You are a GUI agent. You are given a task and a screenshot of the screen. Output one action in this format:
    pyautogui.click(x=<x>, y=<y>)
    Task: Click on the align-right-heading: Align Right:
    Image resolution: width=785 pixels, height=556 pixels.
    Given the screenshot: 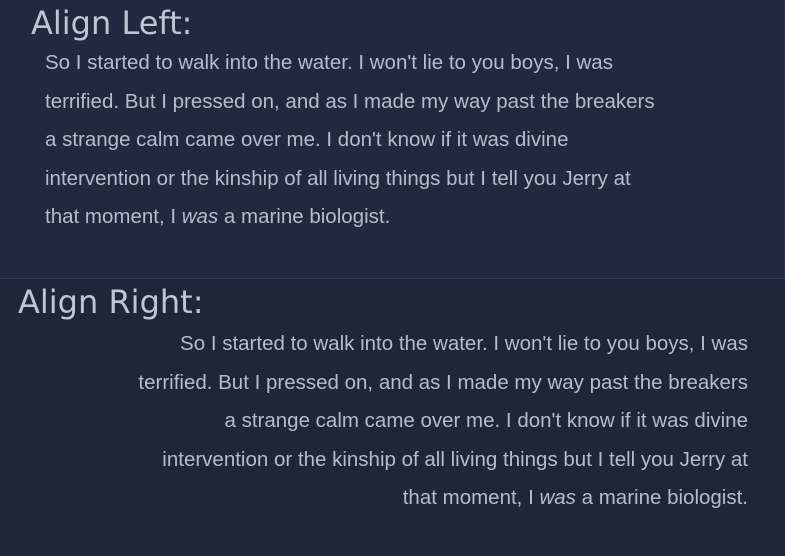 What is the action you would take?
    pyautogui.click(x=111, y=302)
    